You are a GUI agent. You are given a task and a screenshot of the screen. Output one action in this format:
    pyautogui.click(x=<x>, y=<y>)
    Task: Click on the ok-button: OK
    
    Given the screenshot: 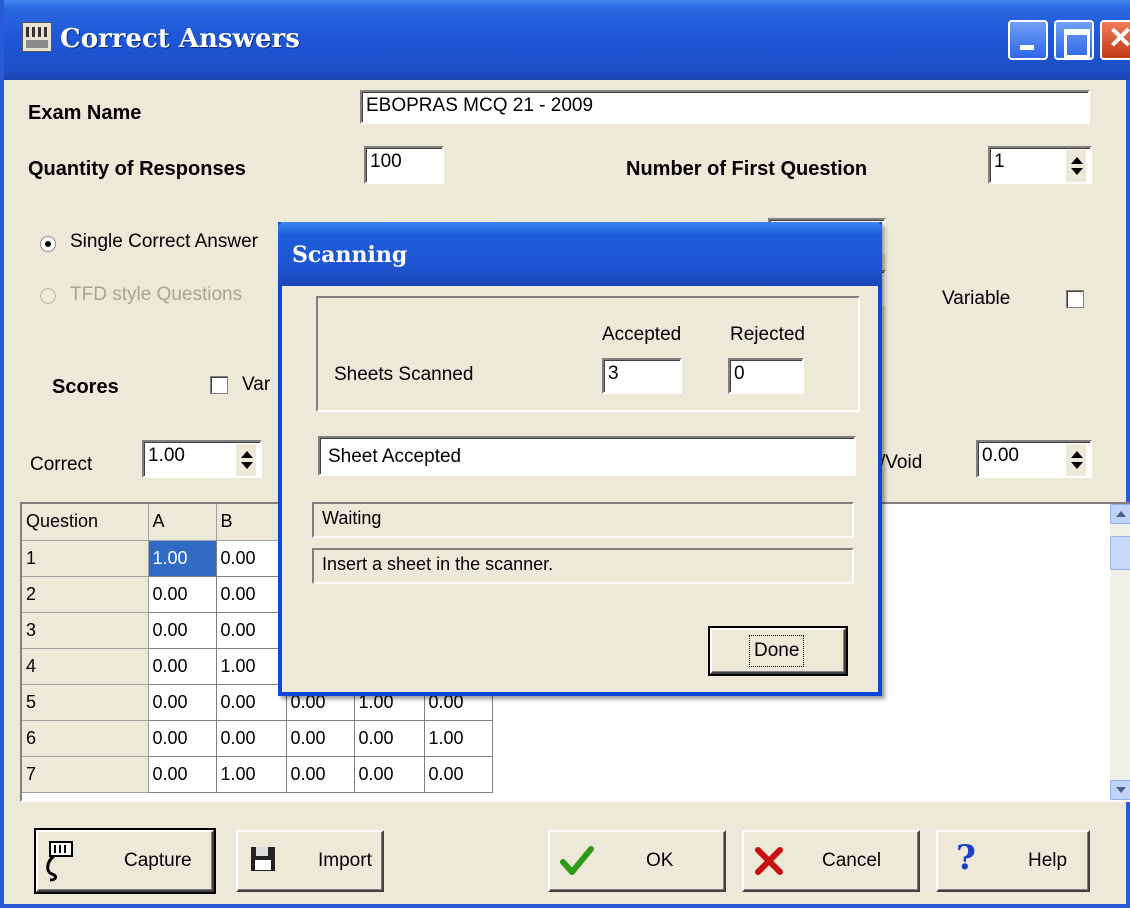 What is the action you would take?
    pyautogui.click(x=637, y=861)
    